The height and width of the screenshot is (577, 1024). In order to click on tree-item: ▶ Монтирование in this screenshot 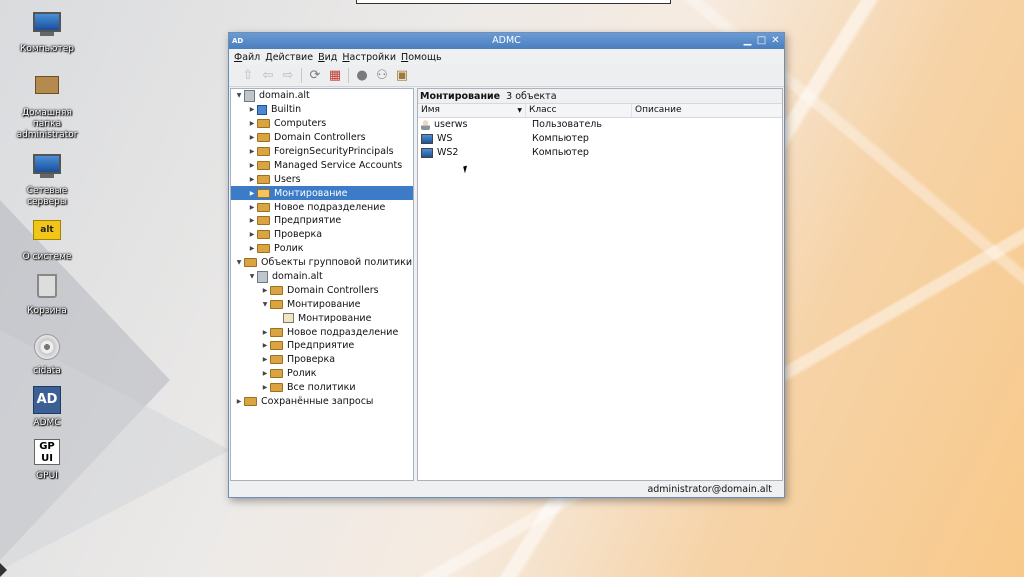, I will do `click(322, 193)`.